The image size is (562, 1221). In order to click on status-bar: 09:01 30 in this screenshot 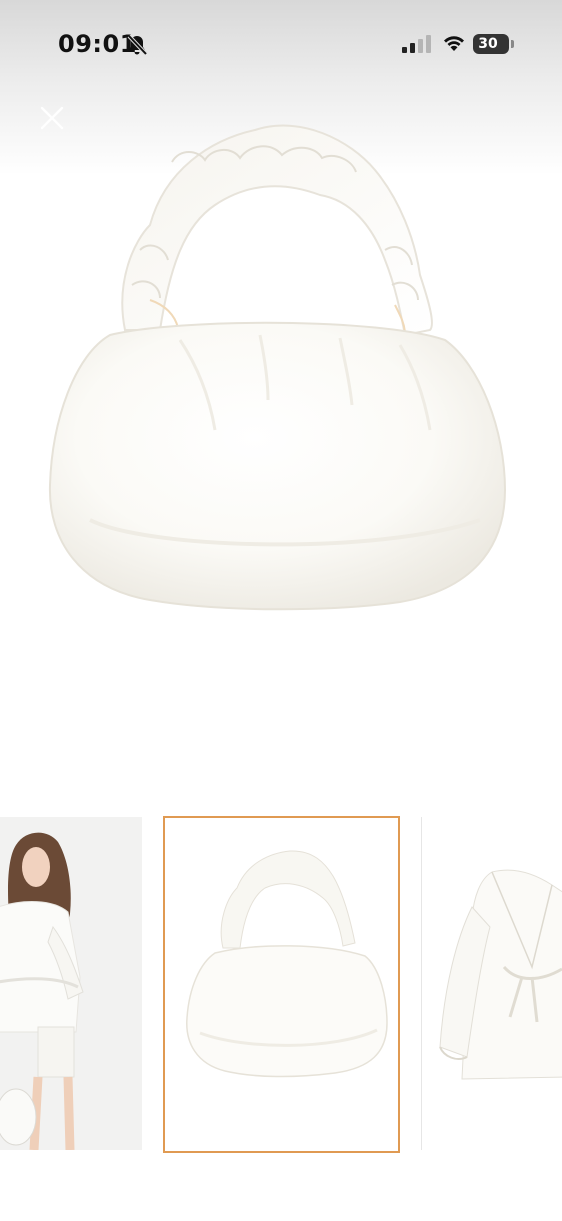, I will do `click(281, 45)`.